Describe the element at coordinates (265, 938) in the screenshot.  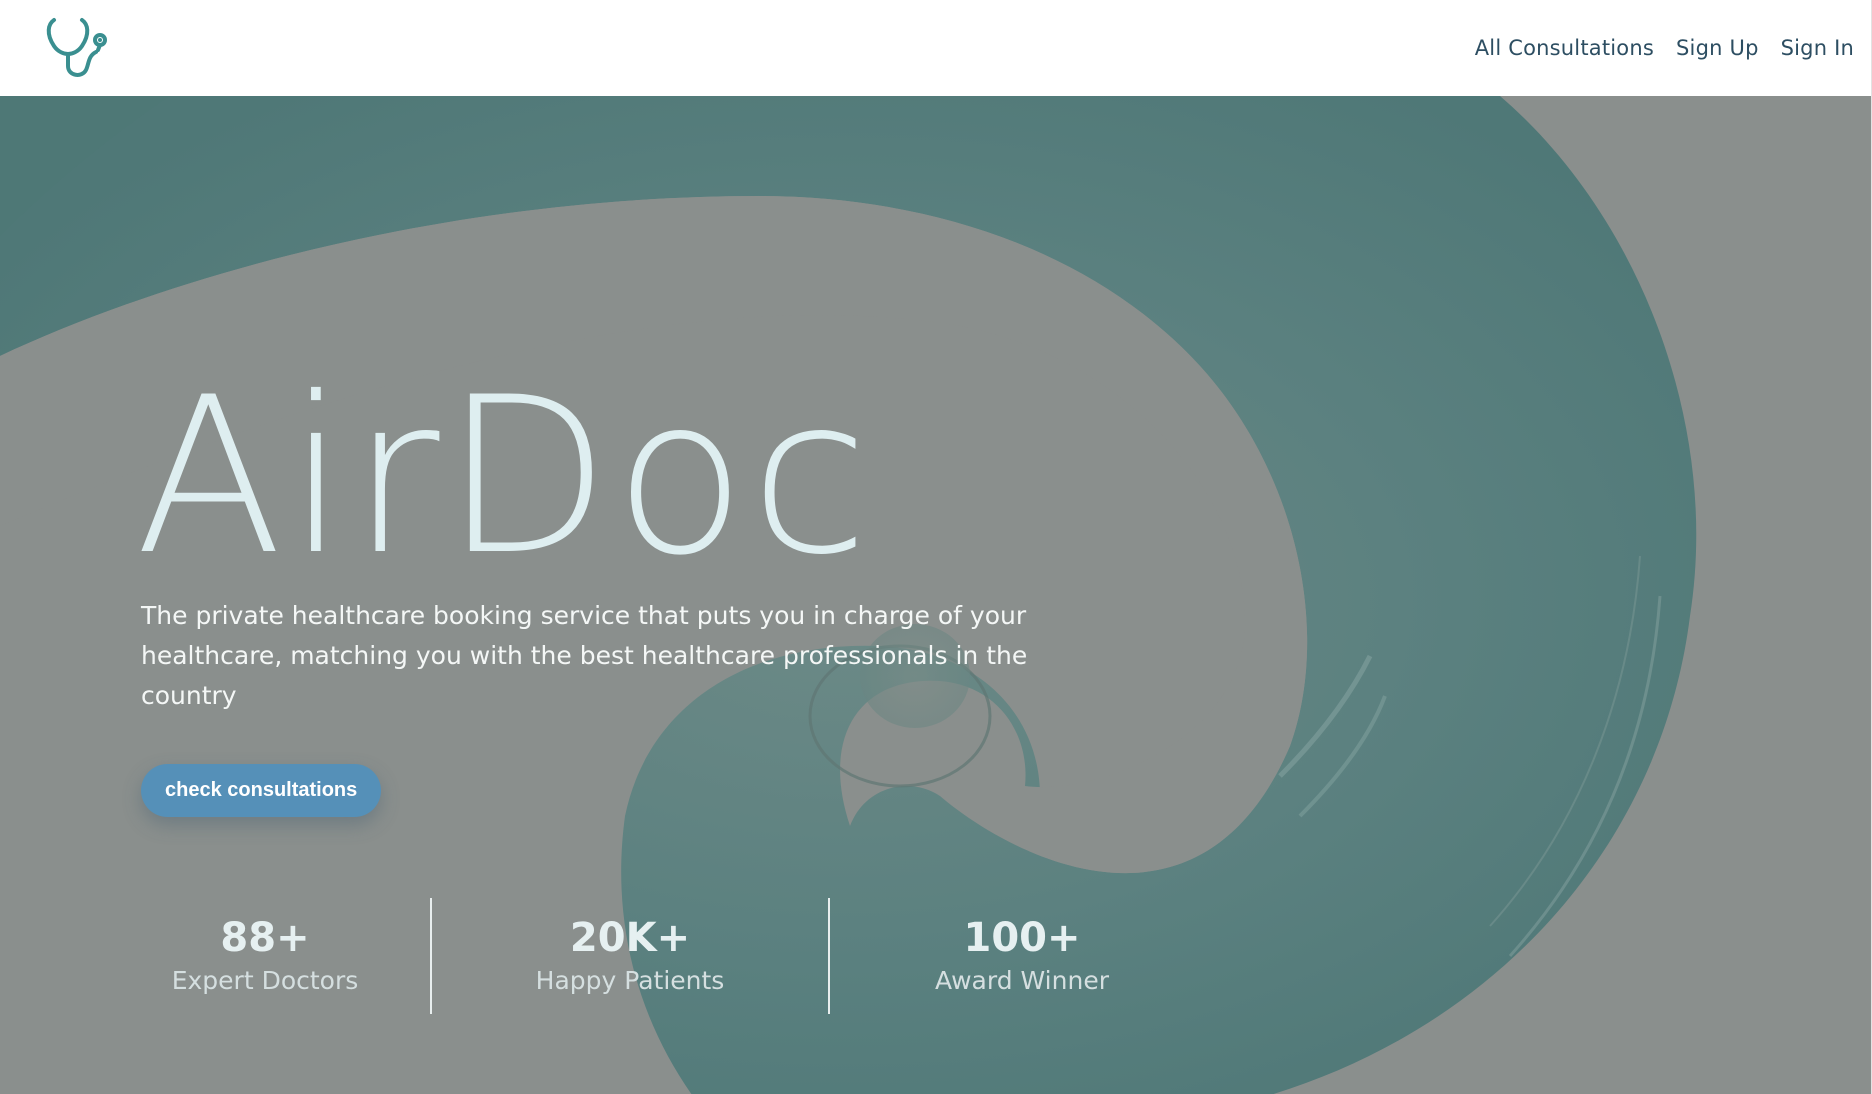
I see `stat-value: 88+` at that location.